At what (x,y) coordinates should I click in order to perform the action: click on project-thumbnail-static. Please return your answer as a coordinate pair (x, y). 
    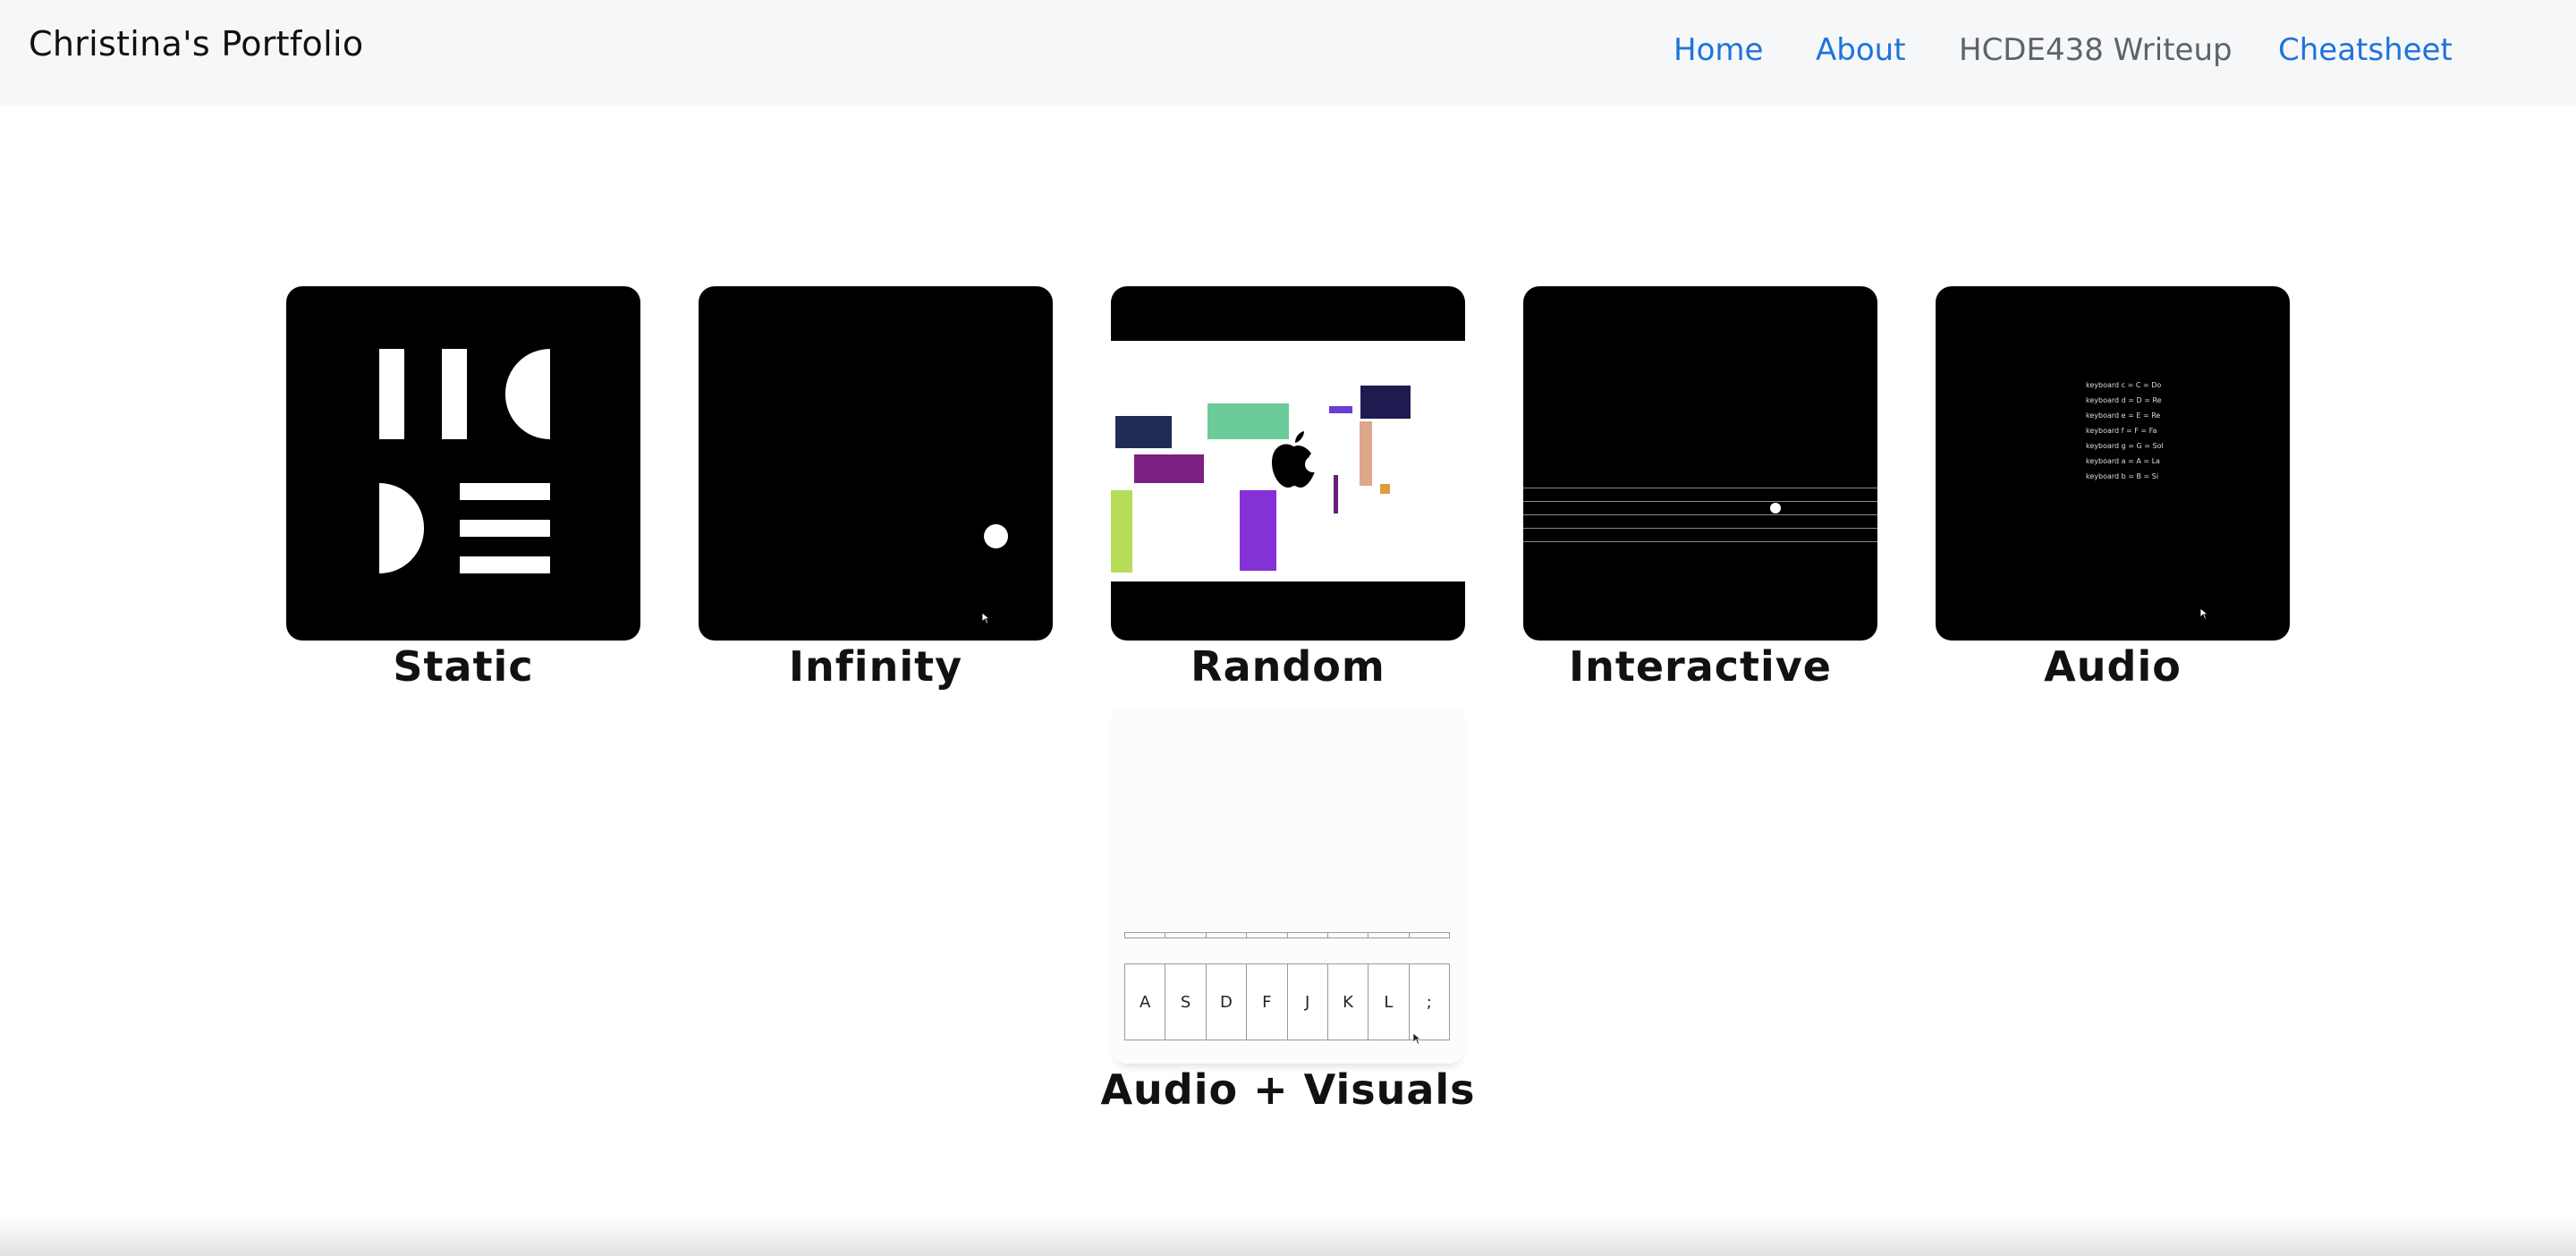
    Looking at the image, I should click on (463, 463).